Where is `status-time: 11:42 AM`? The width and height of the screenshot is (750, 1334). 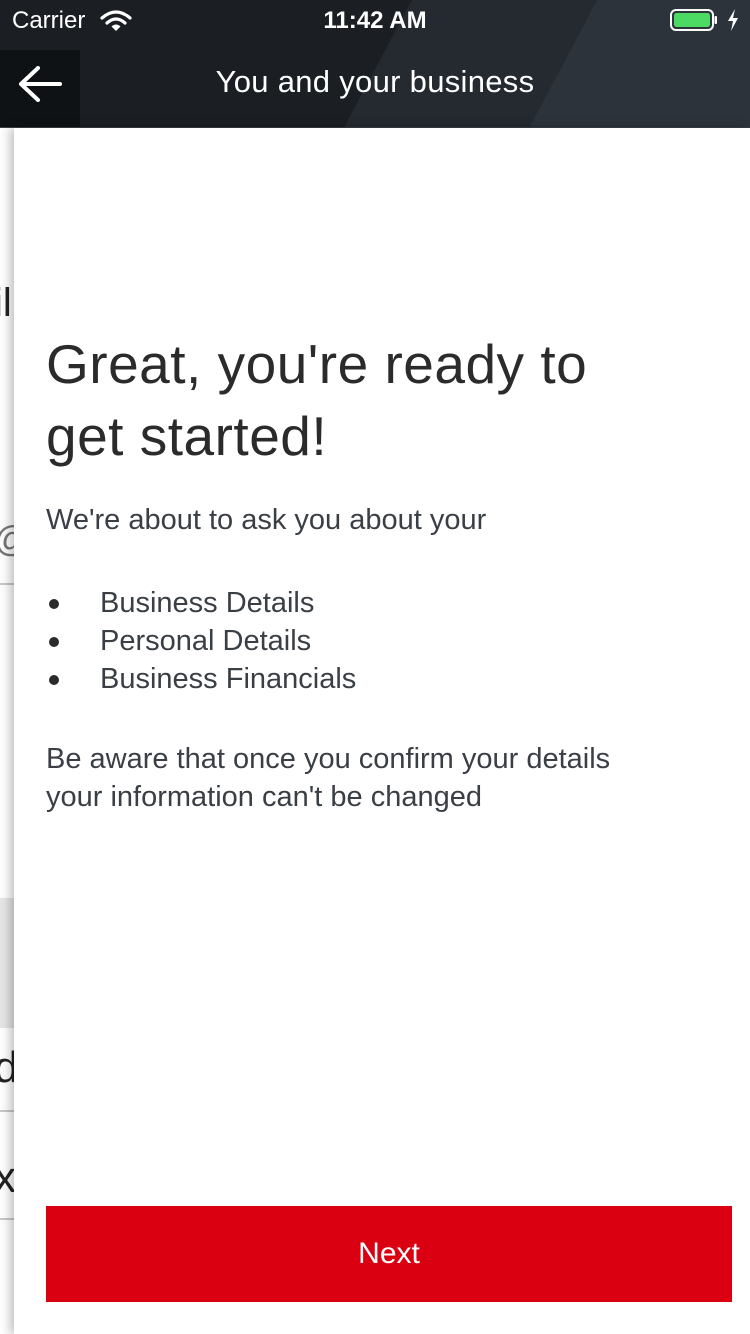 status-time: 11:42 AM is located at coordinates (375, 20).